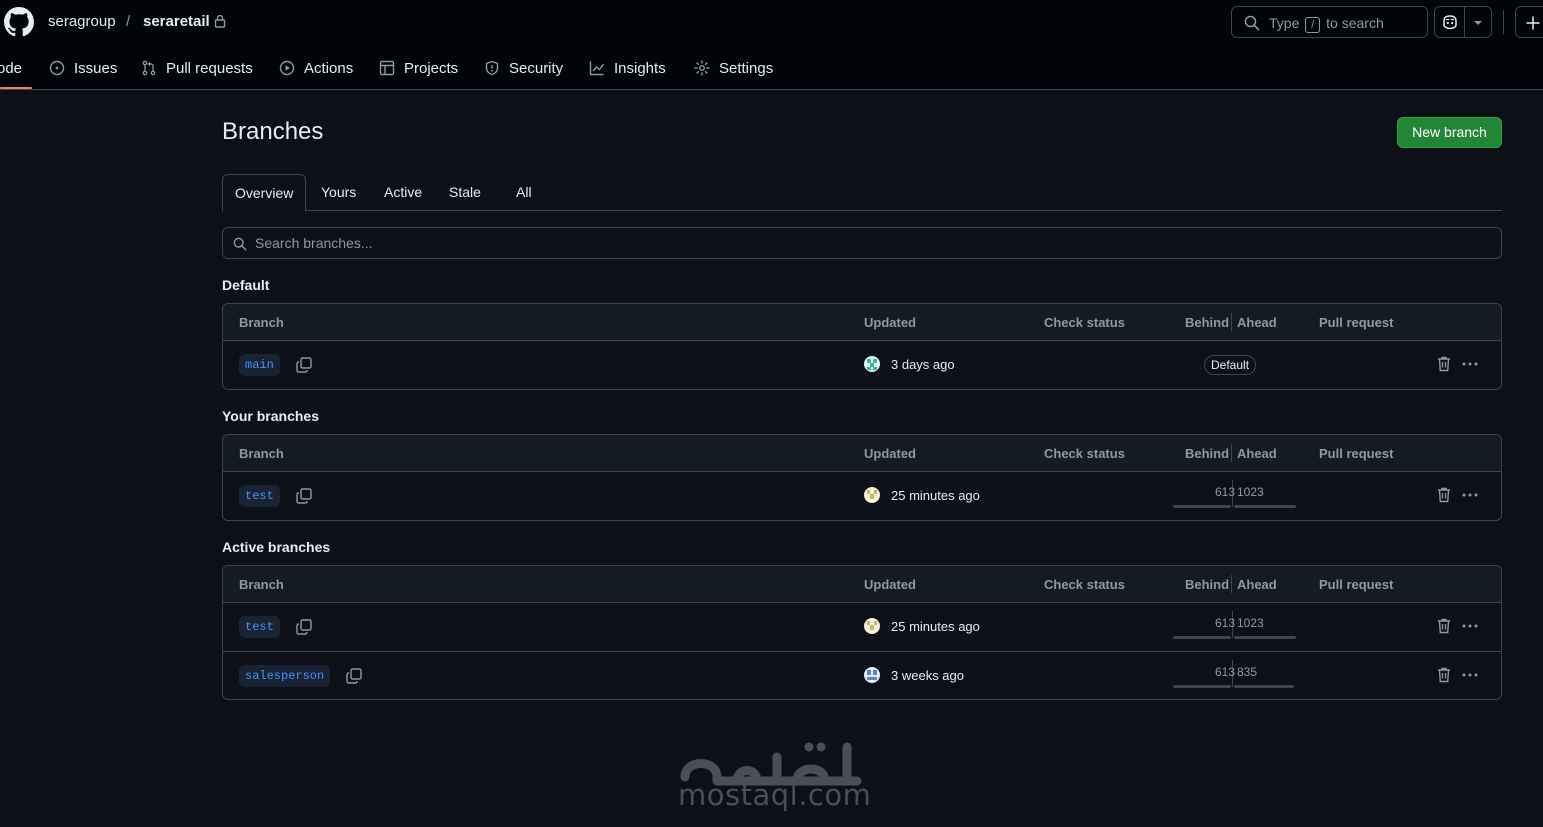 This screenshot has height=827, width=1543. I want to click on table-row: test 25 minutes ago 613 1023, so click(862, 627).